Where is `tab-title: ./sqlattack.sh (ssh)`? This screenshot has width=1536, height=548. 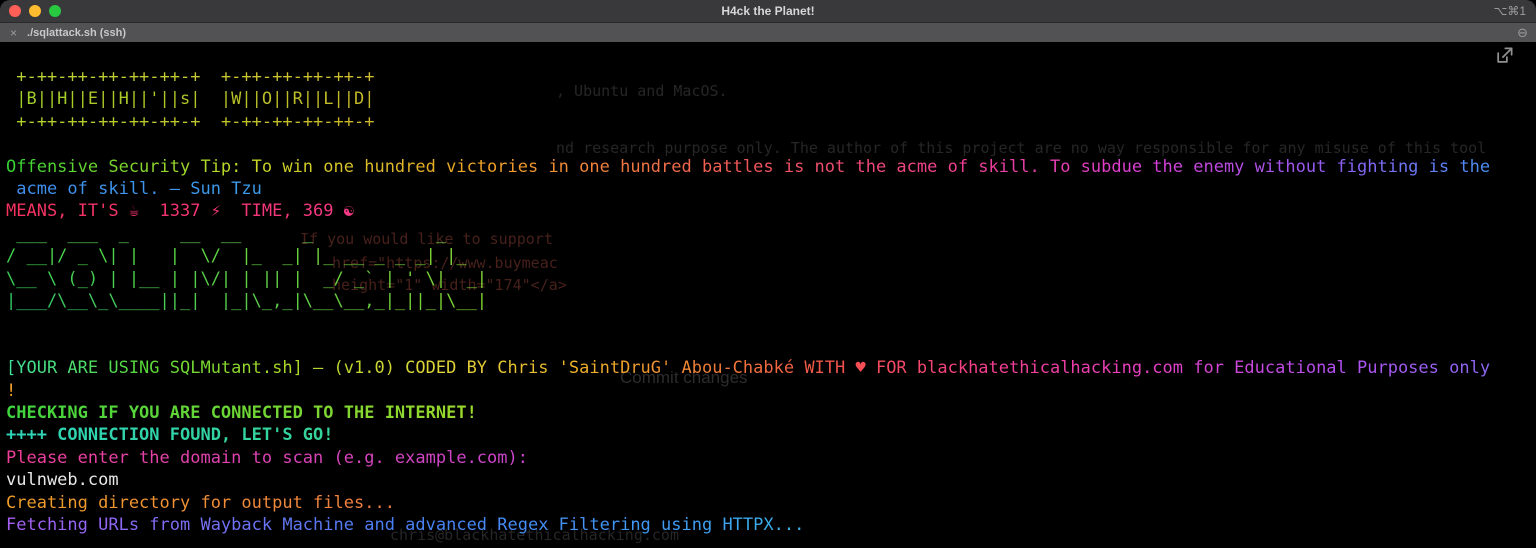
tab-title: ./sqlattack.sh (ssh) is located at coordinates (76, 33).